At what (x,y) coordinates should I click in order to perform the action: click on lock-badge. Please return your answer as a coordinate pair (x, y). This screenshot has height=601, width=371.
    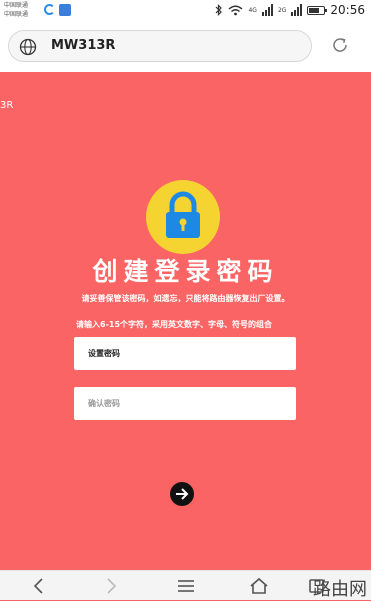
    Looking at the image, I should click on (183, 217).